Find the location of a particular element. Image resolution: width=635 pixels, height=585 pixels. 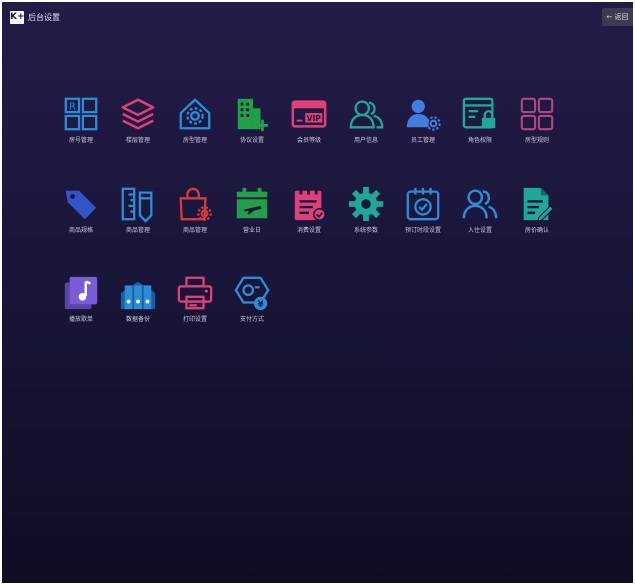

vip-card-icon: VIP is located at coordinates (309, 114).